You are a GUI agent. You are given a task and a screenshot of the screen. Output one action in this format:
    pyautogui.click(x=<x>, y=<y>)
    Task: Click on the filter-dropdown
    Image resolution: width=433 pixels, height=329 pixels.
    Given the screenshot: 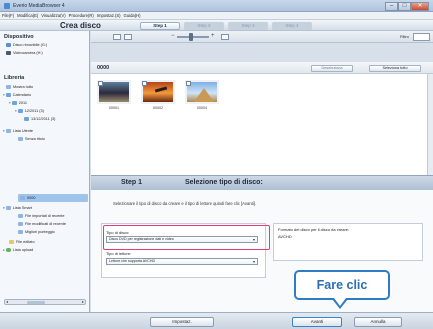 What is the action you would take?
    pyautogui.click(x=421, y=37)
    